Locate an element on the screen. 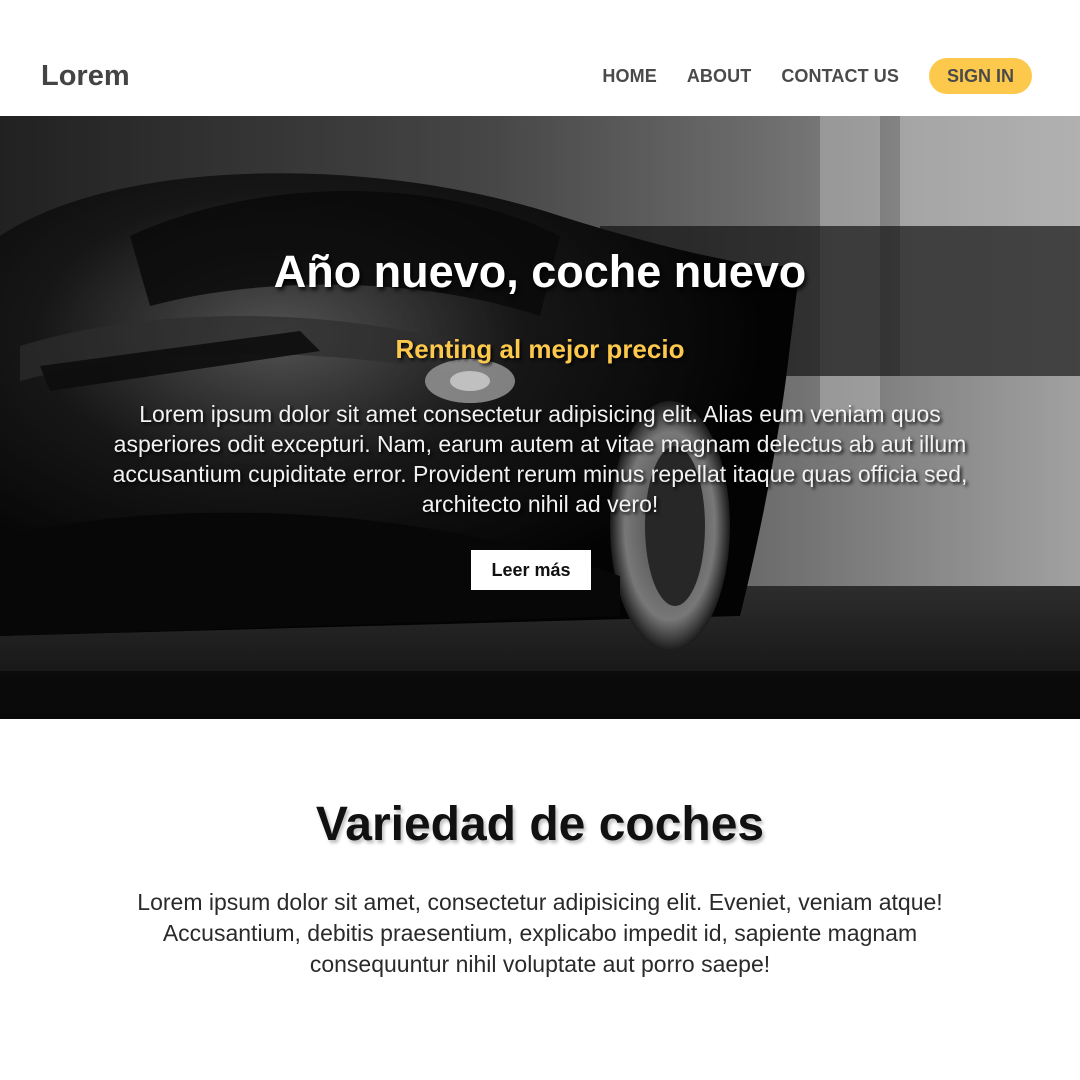  nav-link-about: ABOUT is located at coordinates (719, 76).